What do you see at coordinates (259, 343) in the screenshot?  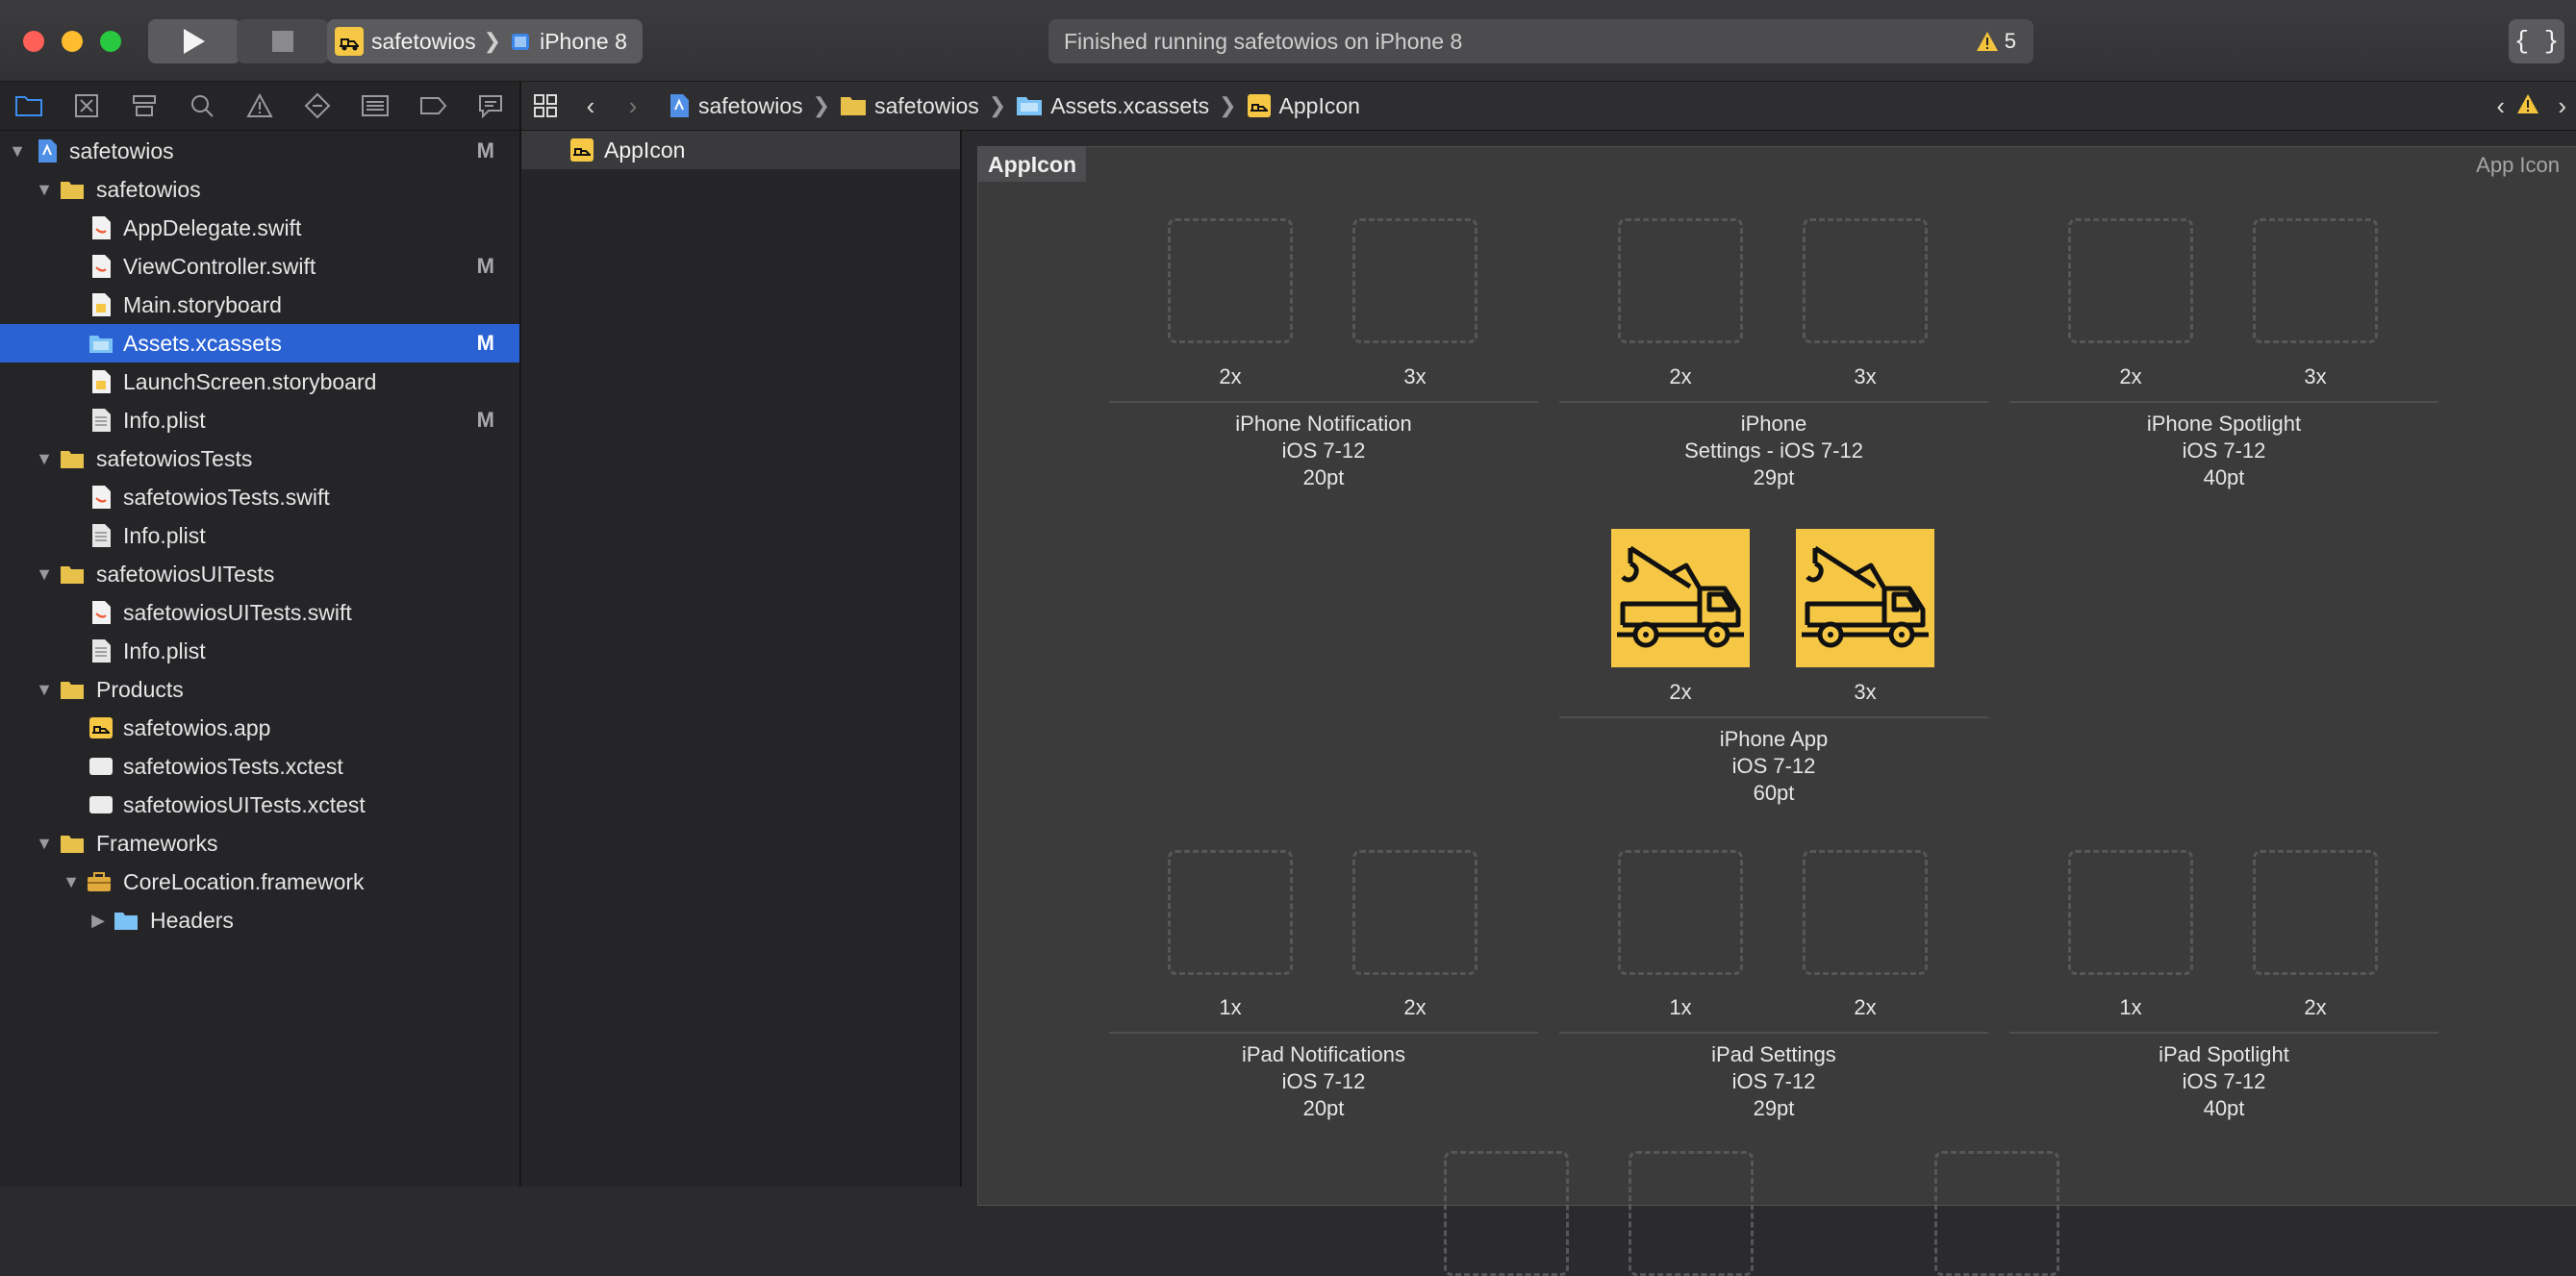 I see `tree-item-file-selected: Assets.xcassets M` at bounding box center [259, 343].